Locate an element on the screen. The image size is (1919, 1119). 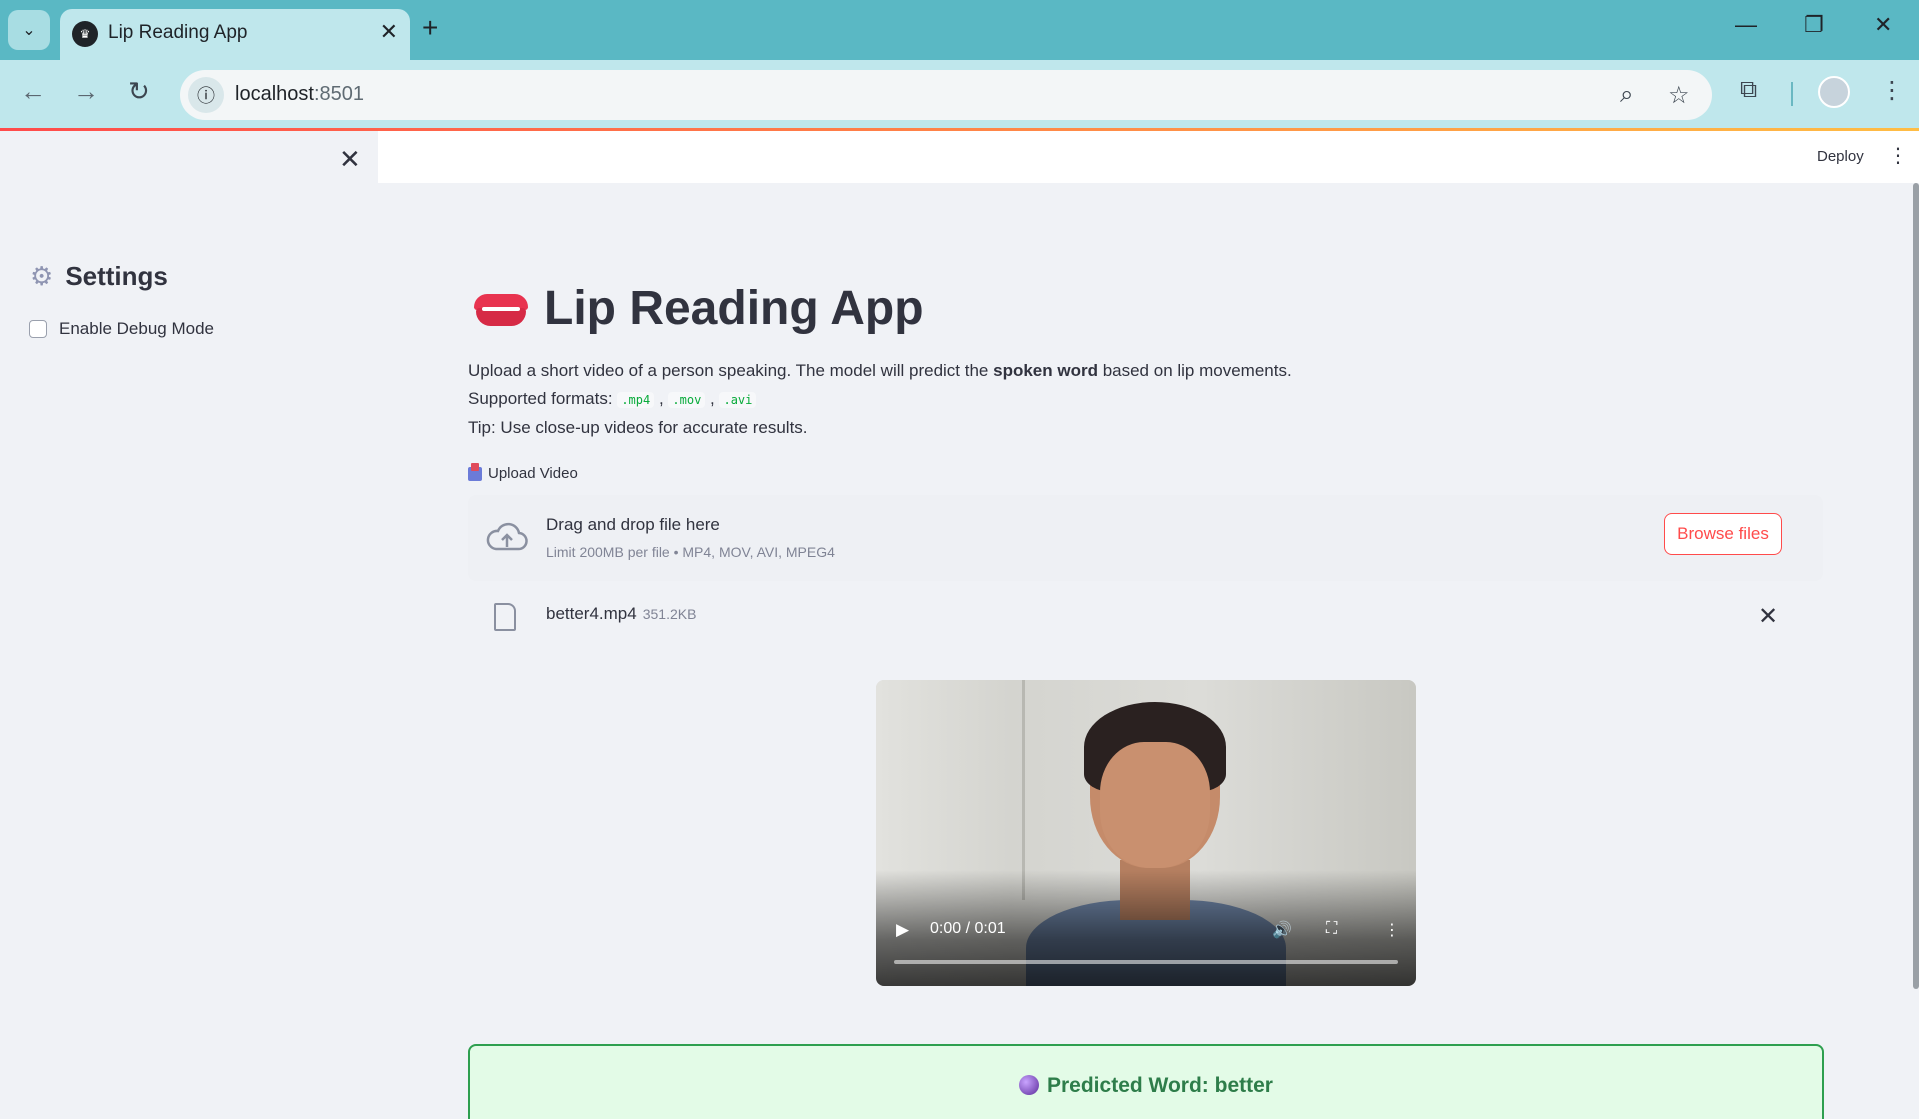
file-size: 351.2KB is located at coordinates (669, 614).